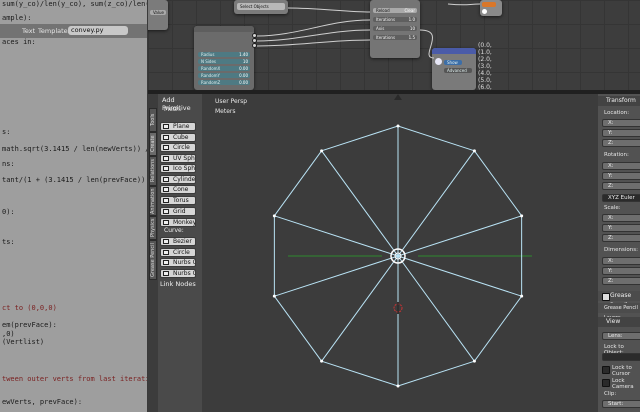 The height and width of the screenshot is (412, 640). Describe the element at coordinates (621, 186) in the screenshot. I see `rotation-z-field: Z:` at that location.